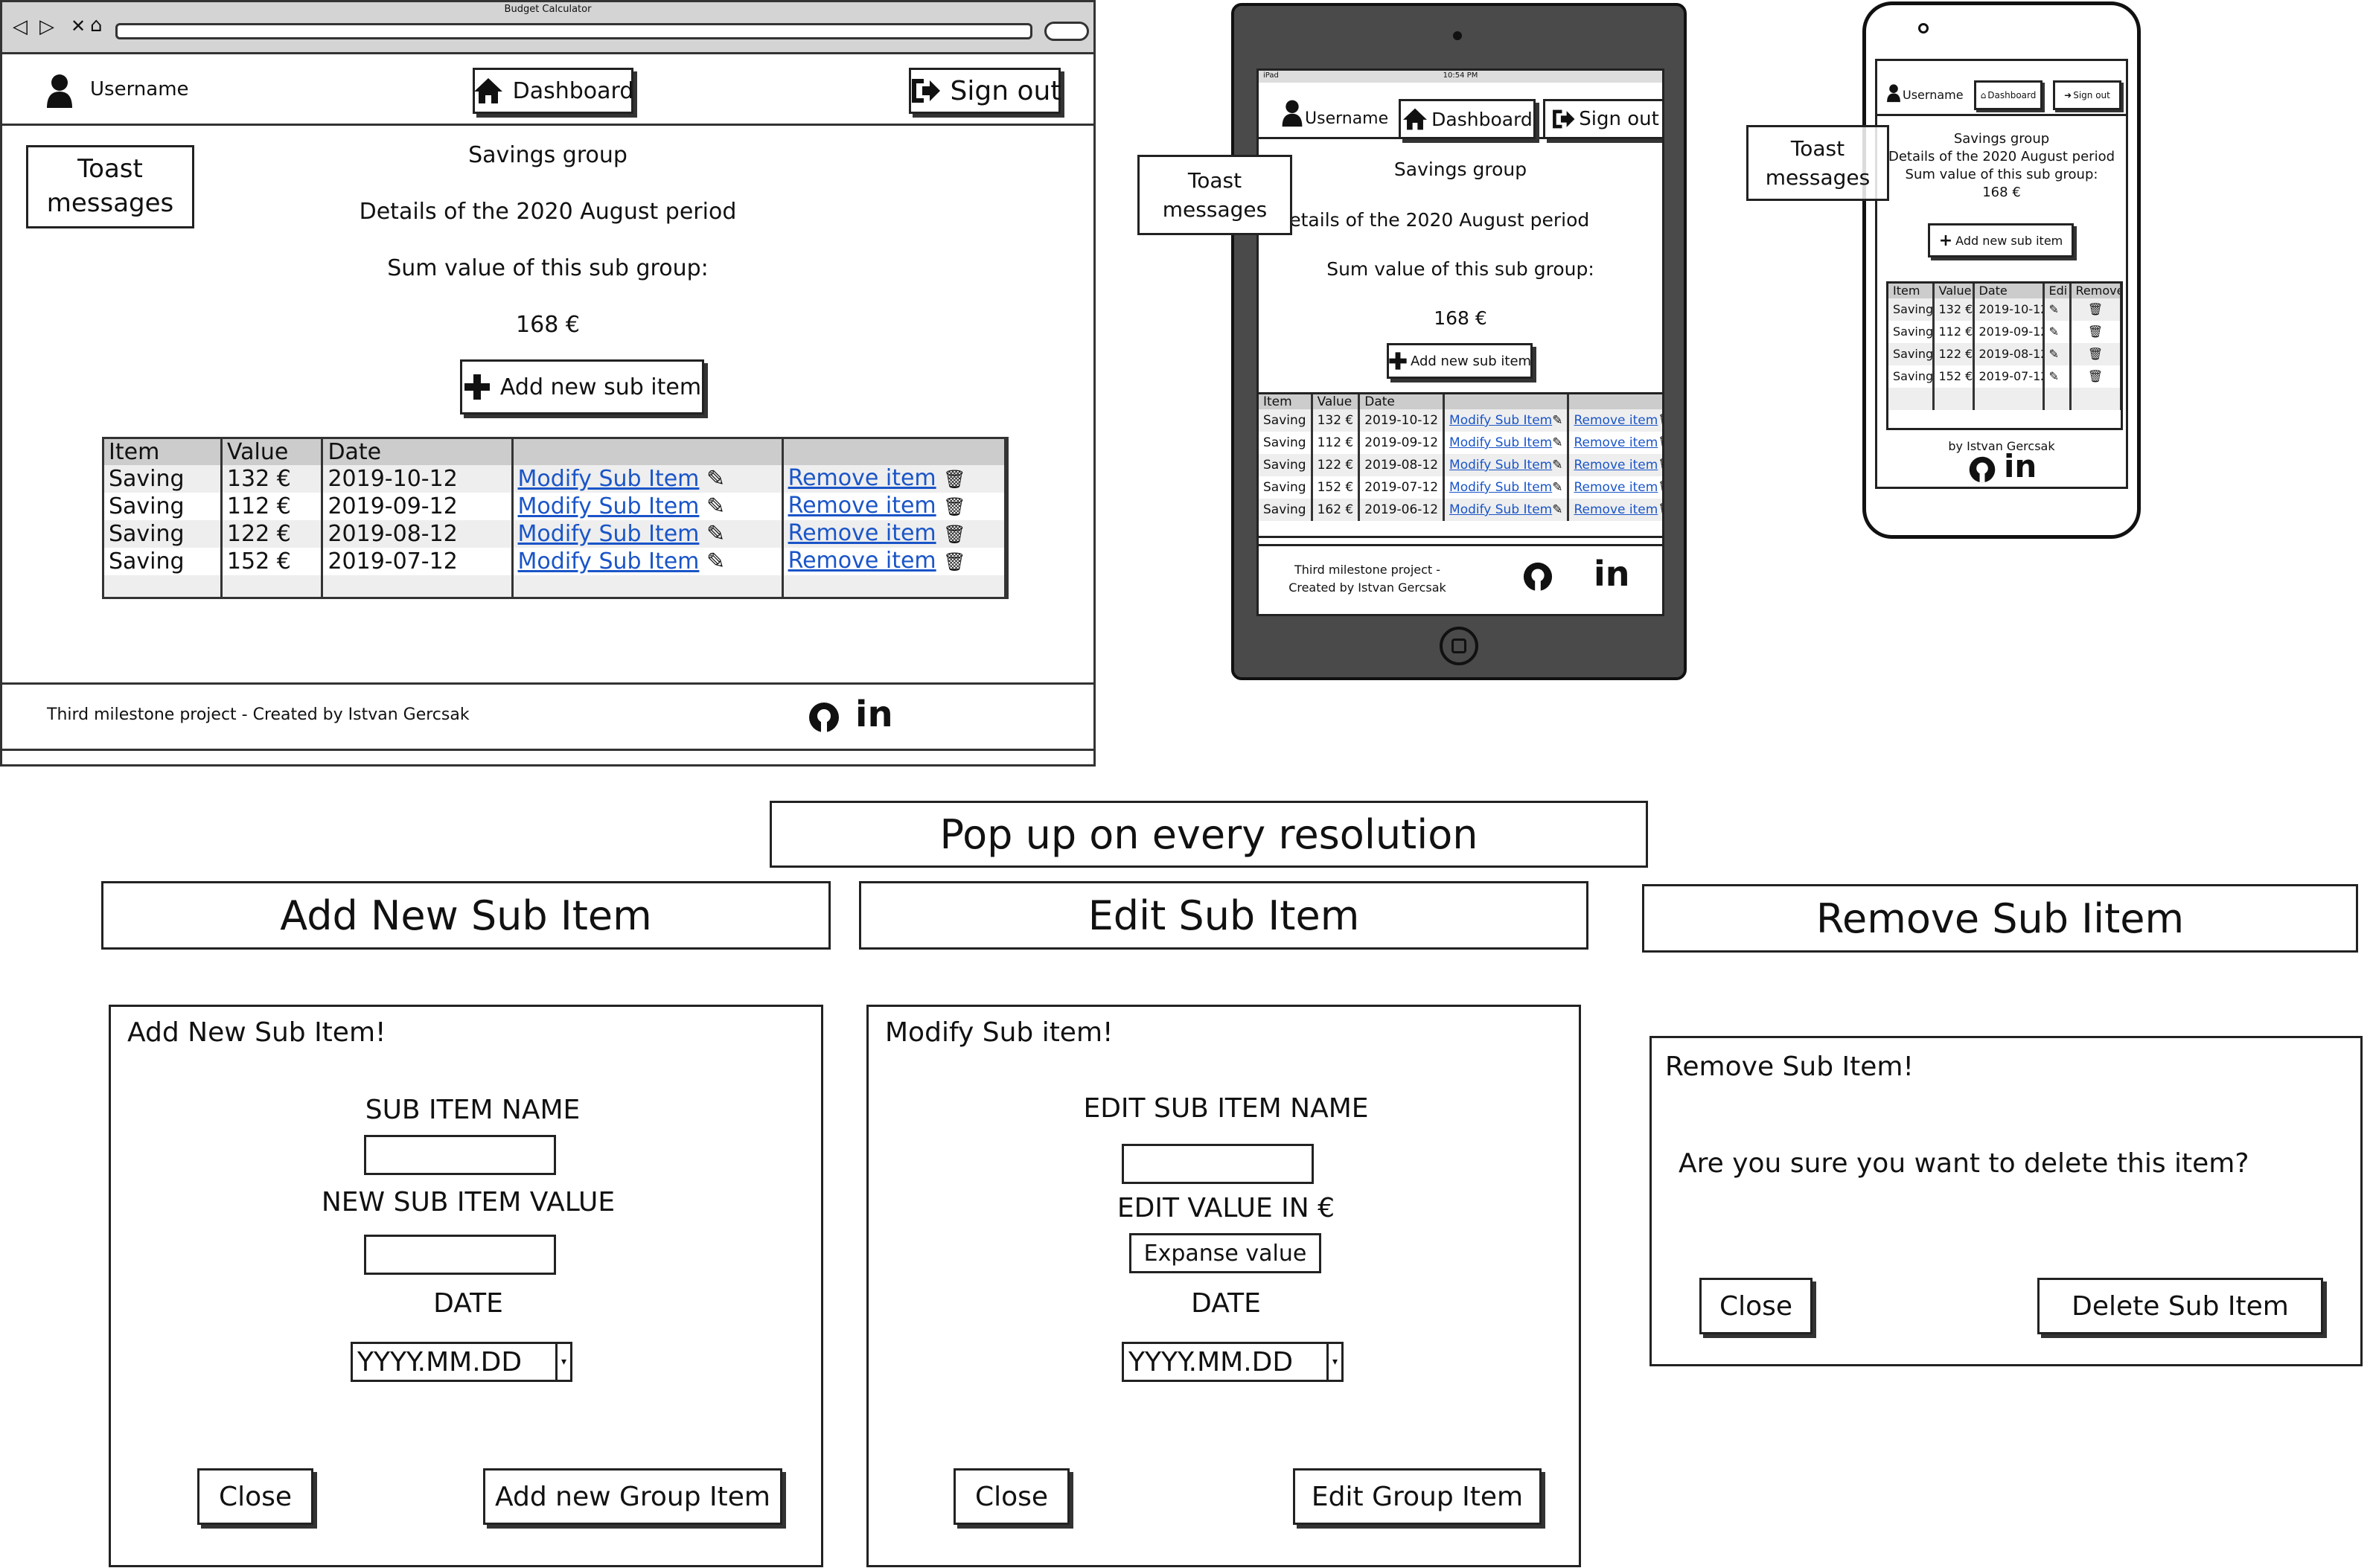 The width and height of the screenshot is (2373, 1568). I want to click on cell-value: 152 €, so click(272, 561).